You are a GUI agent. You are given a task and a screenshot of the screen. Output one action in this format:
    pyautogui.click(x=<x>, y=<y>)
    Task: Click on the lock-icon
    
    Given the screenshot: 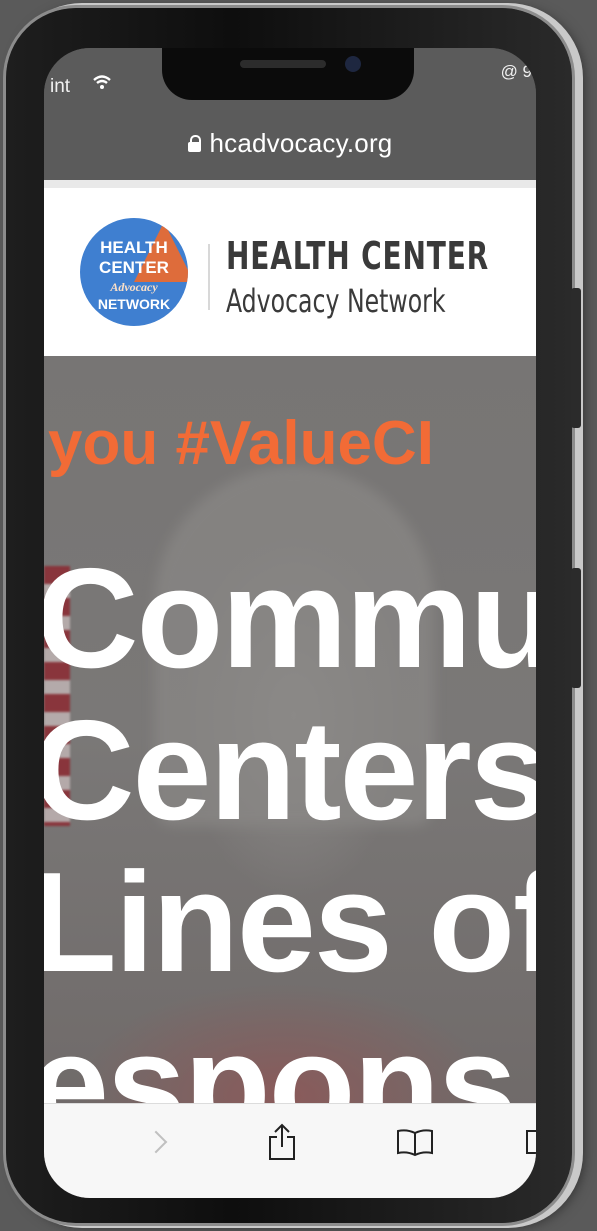 What is the action you would take?
    pyautogui.click(x=194, y=143)
    